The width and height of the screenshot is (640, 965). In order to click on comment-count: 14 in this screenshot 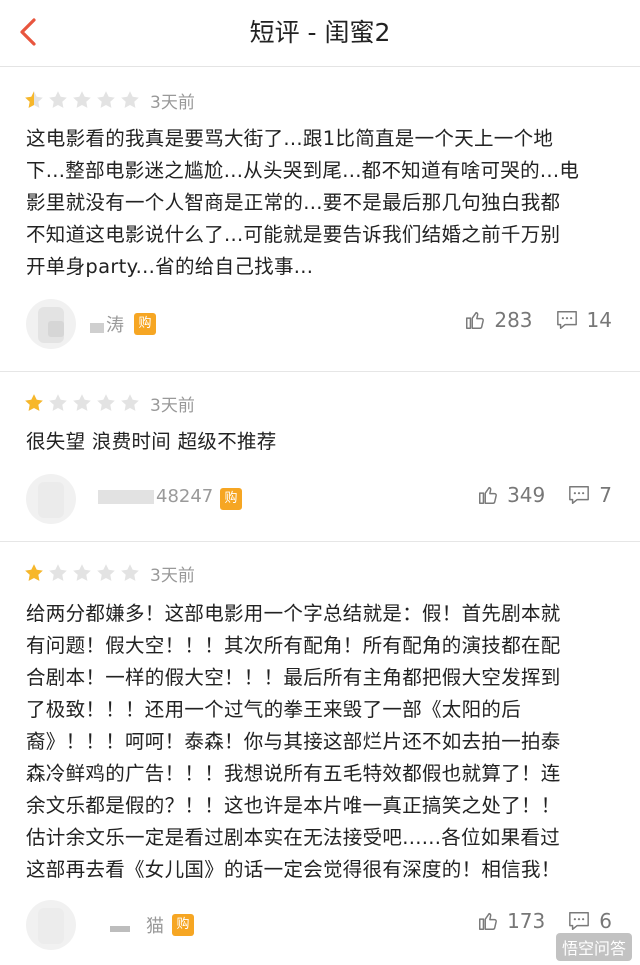, I will do `click(599, 320)`.